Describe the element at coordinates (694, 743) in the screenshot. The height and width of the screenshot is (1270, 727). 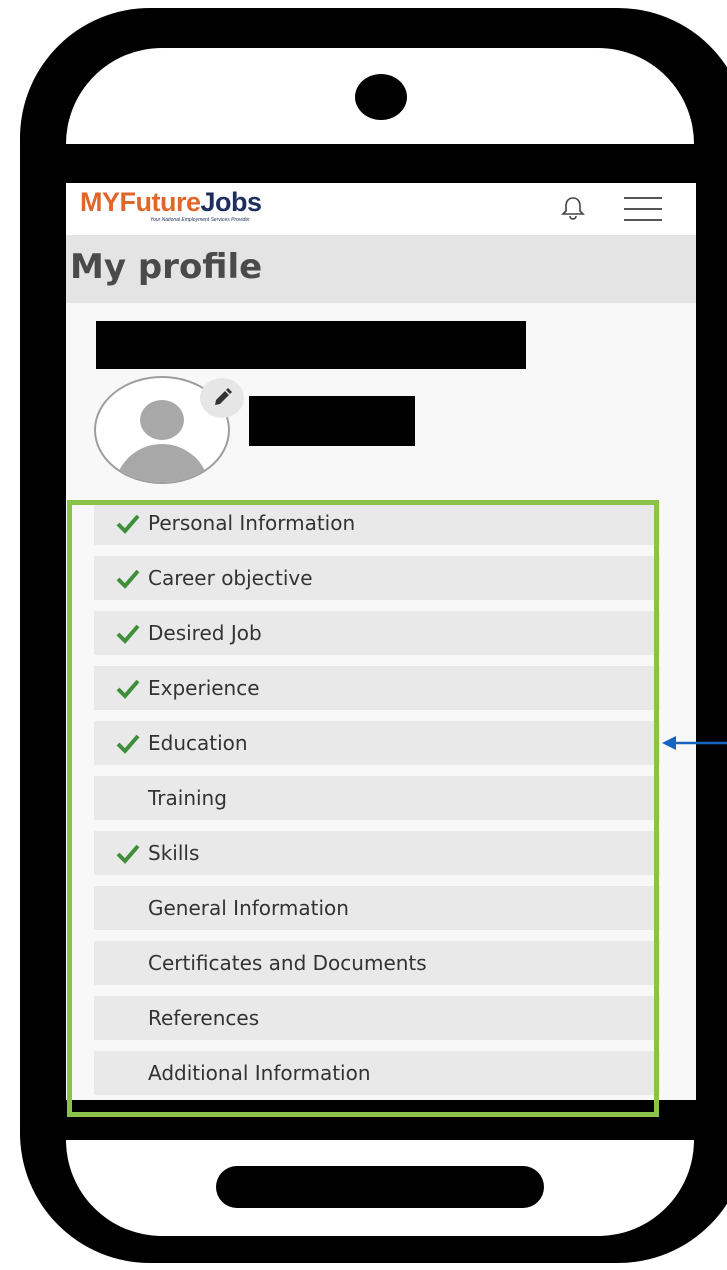
I see `callout-arrow-icon` at that location.